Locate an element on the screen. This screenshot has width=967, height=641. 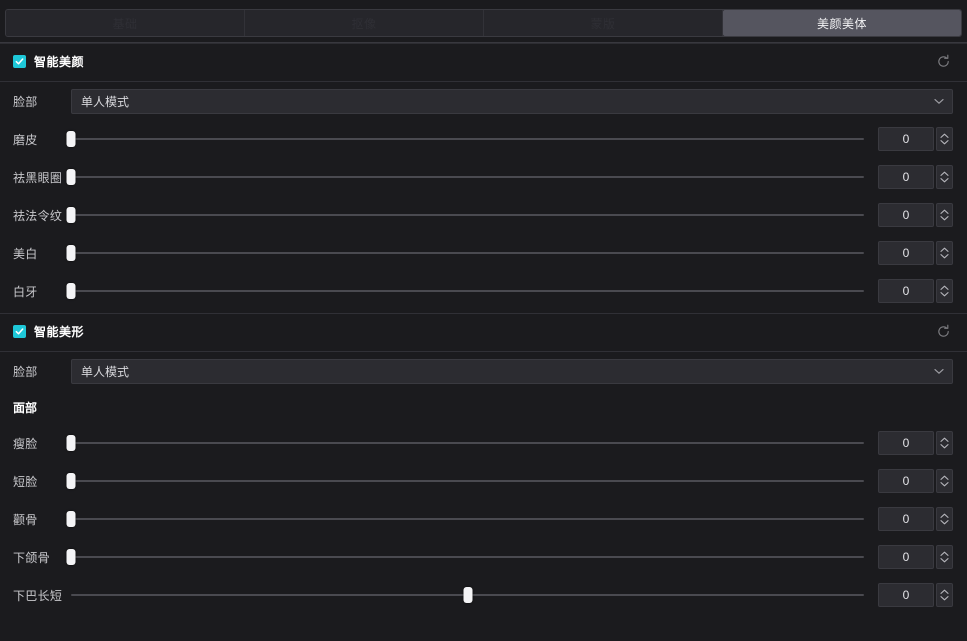
slider-slim-face is located at coordinates (465, 443).